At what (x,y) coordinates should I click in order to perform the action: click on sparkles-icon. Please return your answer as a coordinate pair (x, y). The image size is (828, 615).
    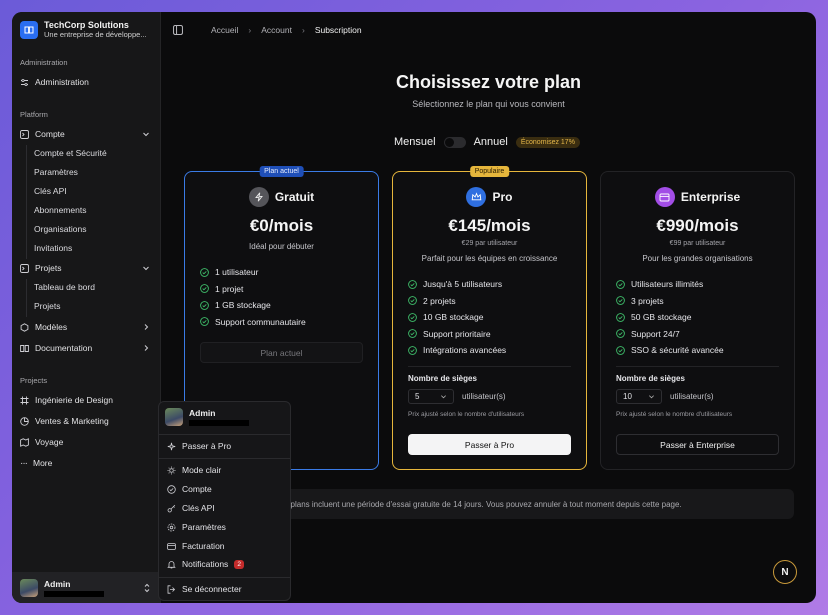
    Looking at the image, I should click on (171, 446).